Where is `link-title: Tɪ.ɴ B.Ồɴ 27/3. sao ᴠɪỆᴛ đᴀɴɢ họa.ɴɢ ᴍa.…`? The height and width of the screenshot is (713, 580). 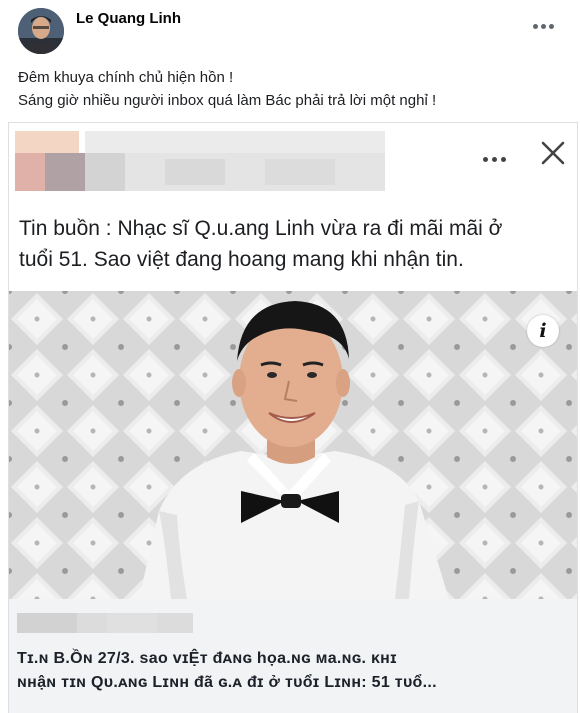
link-title: Tɪ.ɴ B.Ồɴ 27/3. sao ᴠɪỆᴛ đᴀɴɢ họa.ɴɢ ᴍa.… is located at coordinates (293, 671).